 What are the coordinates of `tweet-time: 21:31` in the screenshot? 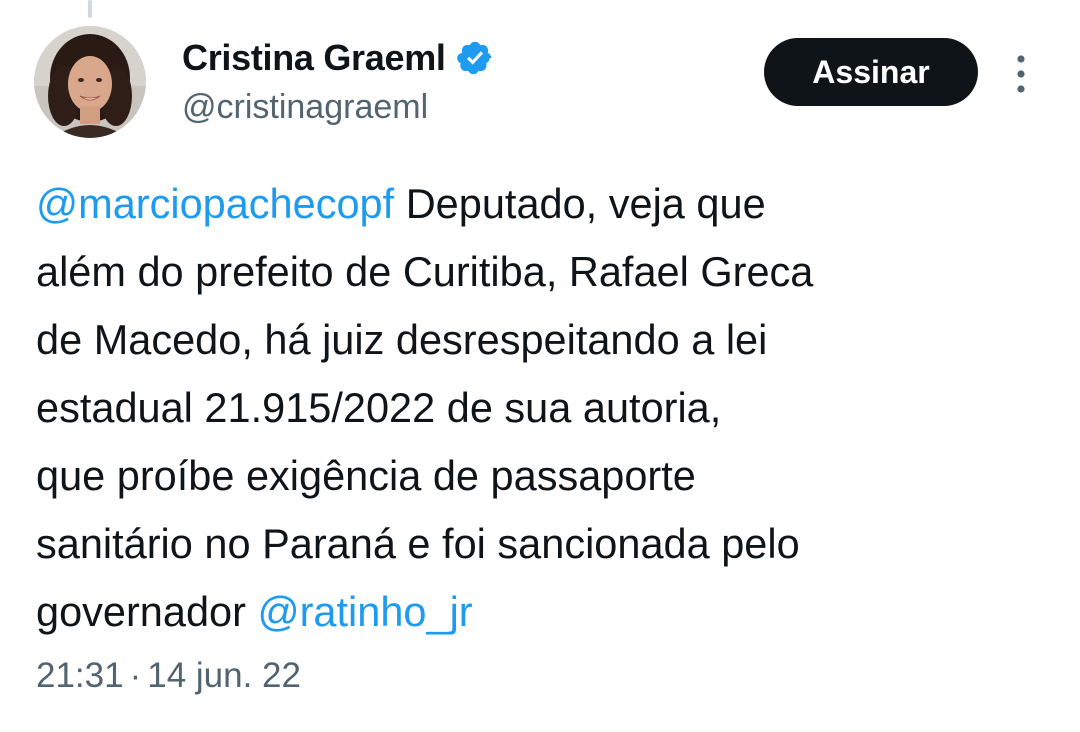 It's located at (80, 675).